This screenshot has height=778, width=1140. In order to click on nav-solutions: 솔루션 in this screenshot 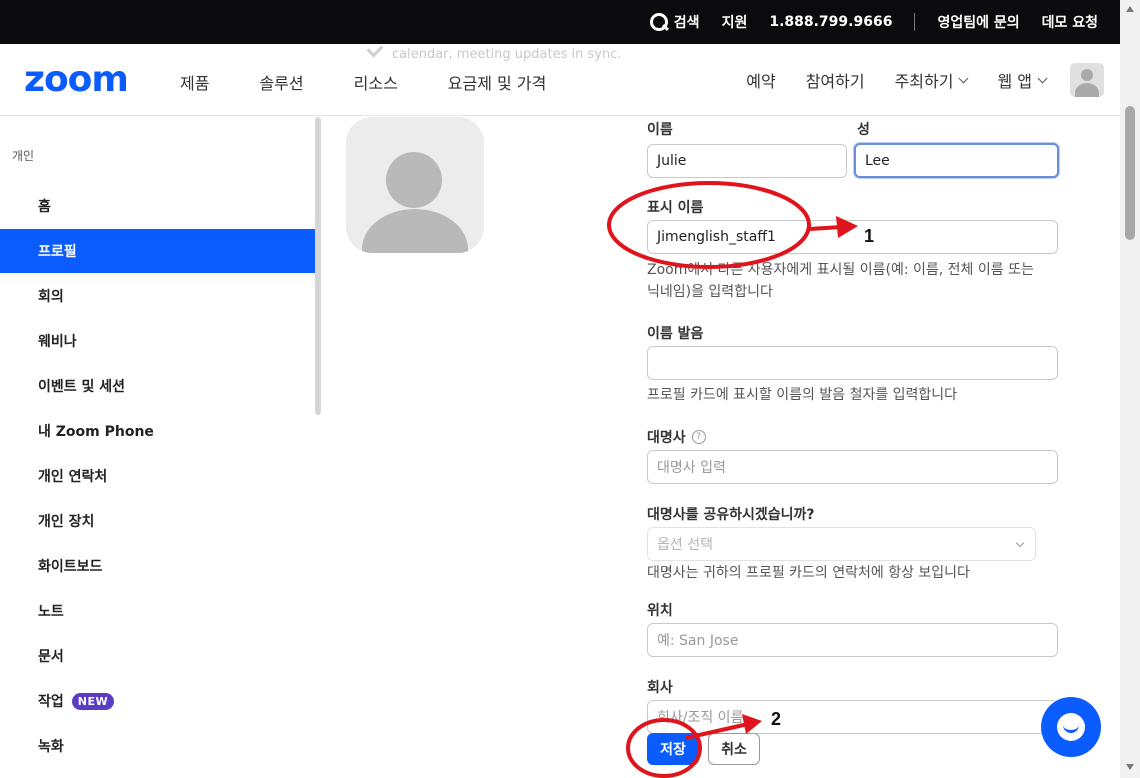, I will do `click(281, 82)`.